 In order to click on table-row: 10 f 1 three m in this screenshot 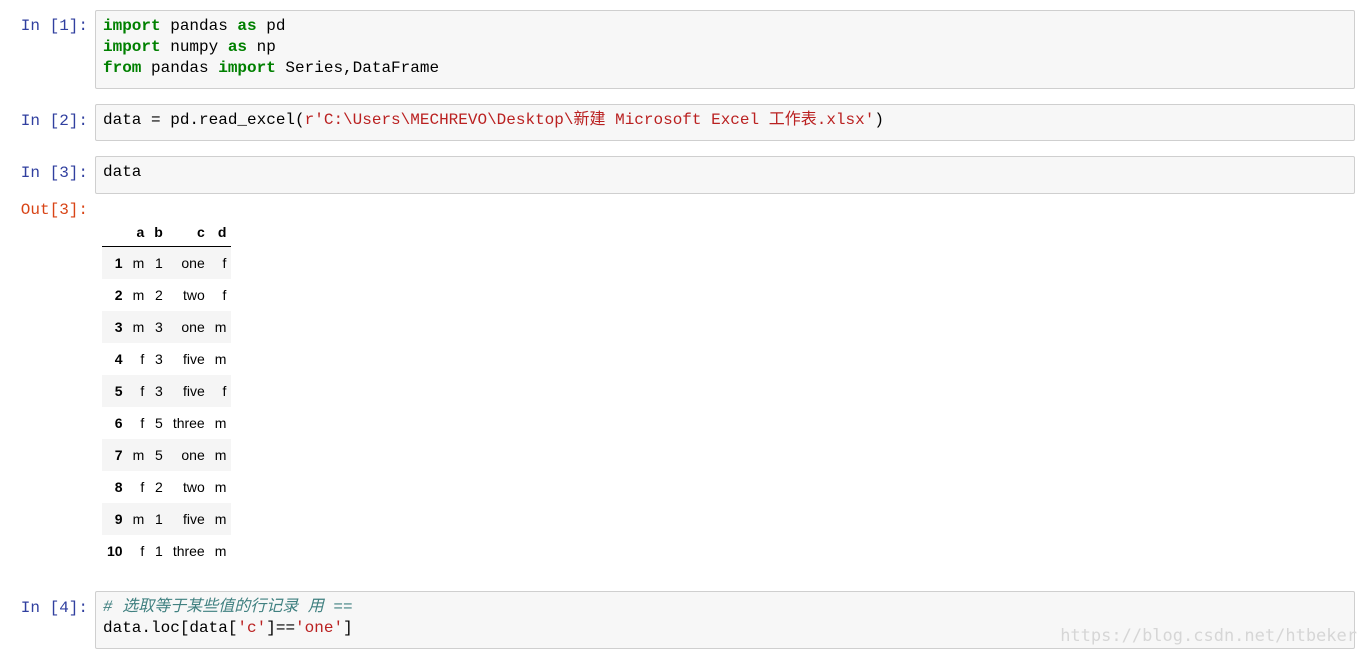, I will do `click(166, 551)`.